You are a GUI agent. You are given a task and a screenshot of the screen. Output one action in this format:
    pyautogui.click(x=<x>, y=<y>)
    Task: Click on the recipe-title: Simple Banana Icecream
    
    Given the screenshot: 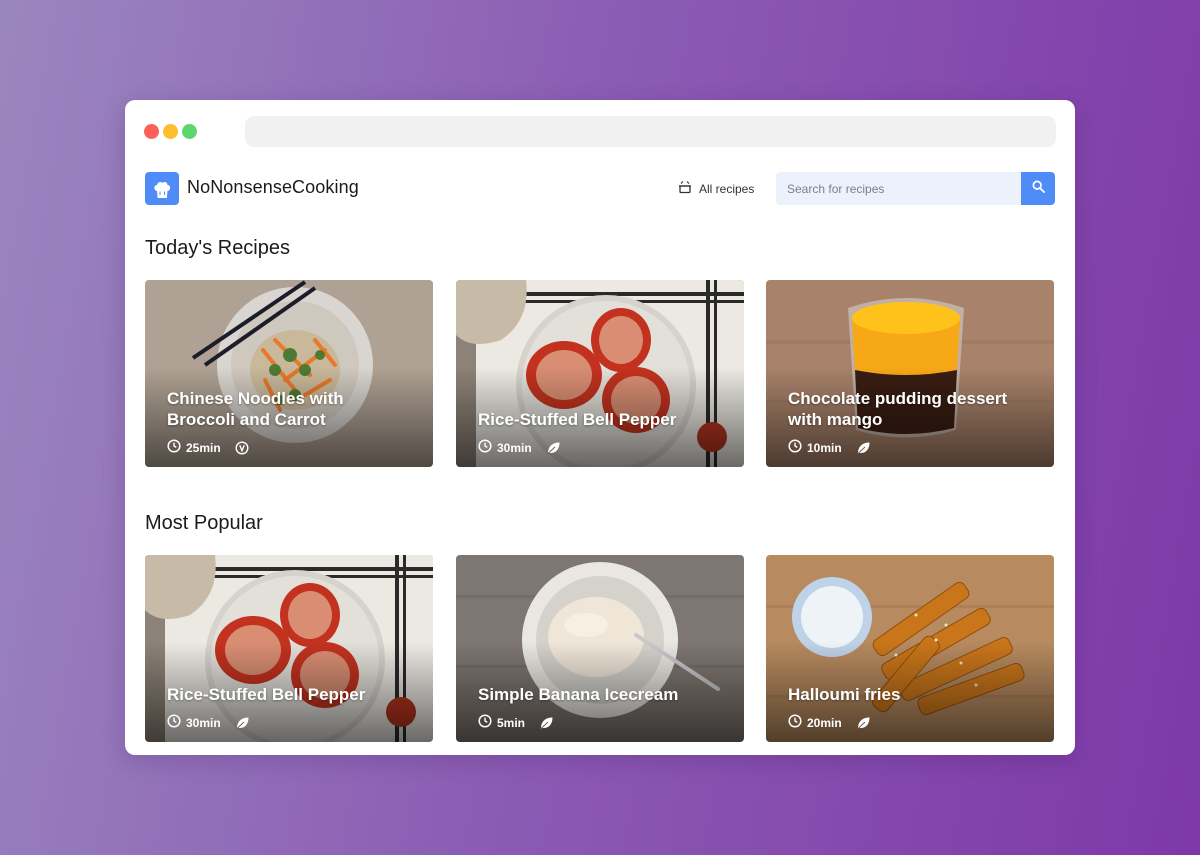 What is the action you would take?
    pyautogui.click(x=578, y=694)
    